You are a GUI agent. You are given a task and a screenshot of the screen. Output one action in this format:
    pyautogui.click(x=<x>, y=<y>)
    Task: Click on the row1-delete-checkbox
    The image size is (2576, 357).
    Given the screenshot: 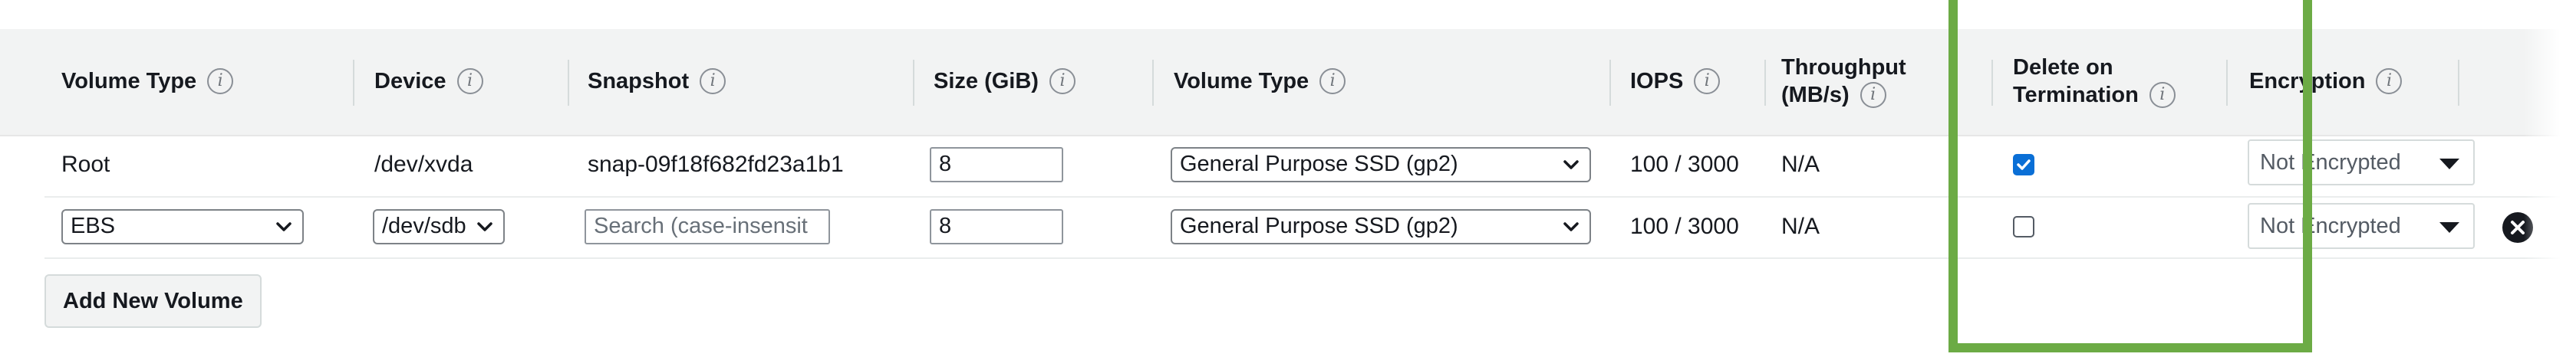 What is the action you would take?
    pyautogui.click(x=2023, y=164)
    